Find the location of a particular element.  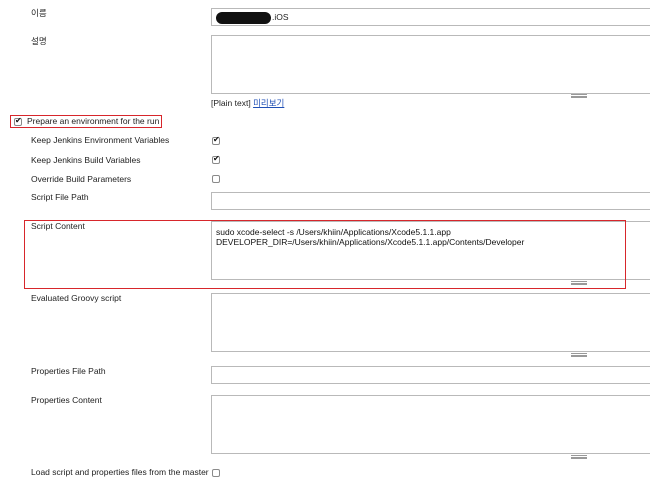

name-label: 이름 is located at coordinates (39, 13).